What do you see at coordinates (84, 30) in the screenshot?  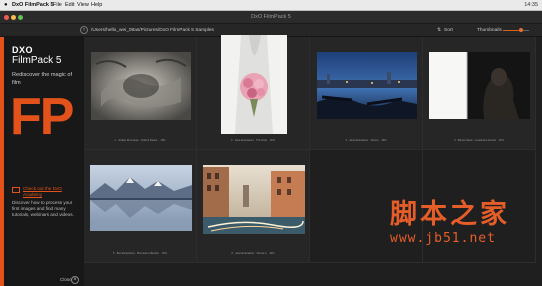 I see `back-icon: ‹` at bounding box center [84, 30].